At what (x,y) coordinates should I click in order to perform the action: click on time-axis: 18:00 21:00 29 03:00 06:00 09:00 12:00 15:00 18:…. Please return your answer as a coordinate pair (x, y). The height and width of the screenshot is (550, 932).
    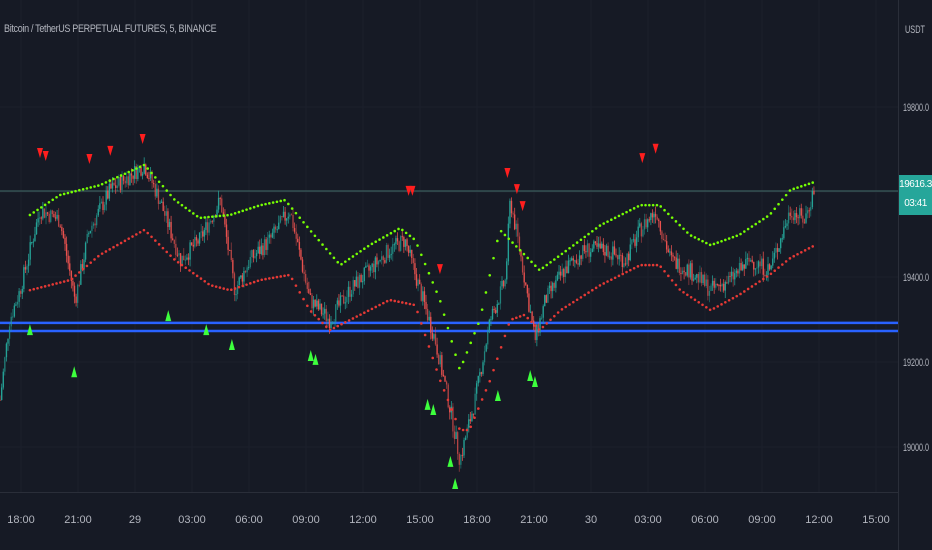
    Looking at the image, I should click on (448, 520).